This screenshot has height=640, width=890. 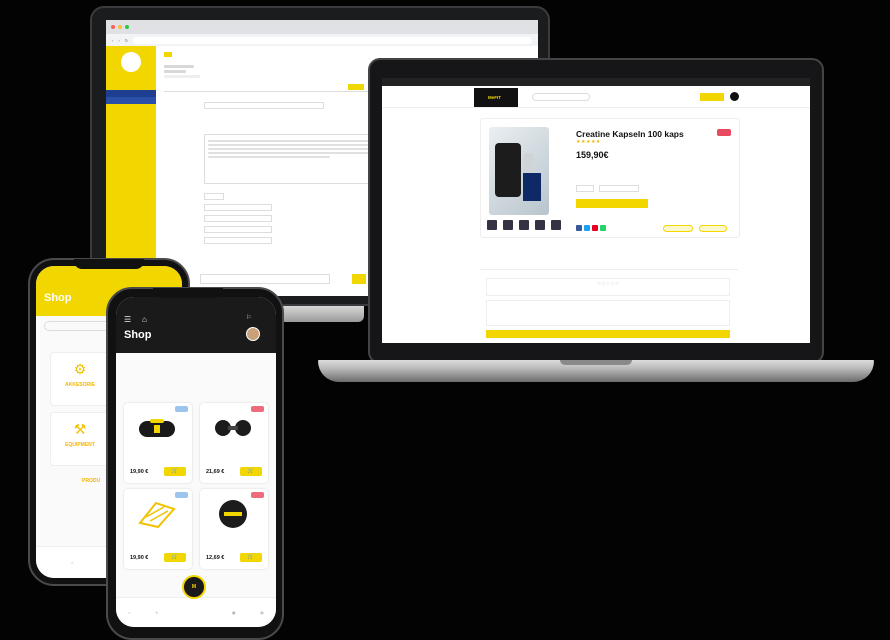 What do you see at coordinates (610, 178) in the screenshot?
I see `product-card: Creatine Kapseln 100 kaps ★★★★★ 159,90€` at bounding box center [610, 178].